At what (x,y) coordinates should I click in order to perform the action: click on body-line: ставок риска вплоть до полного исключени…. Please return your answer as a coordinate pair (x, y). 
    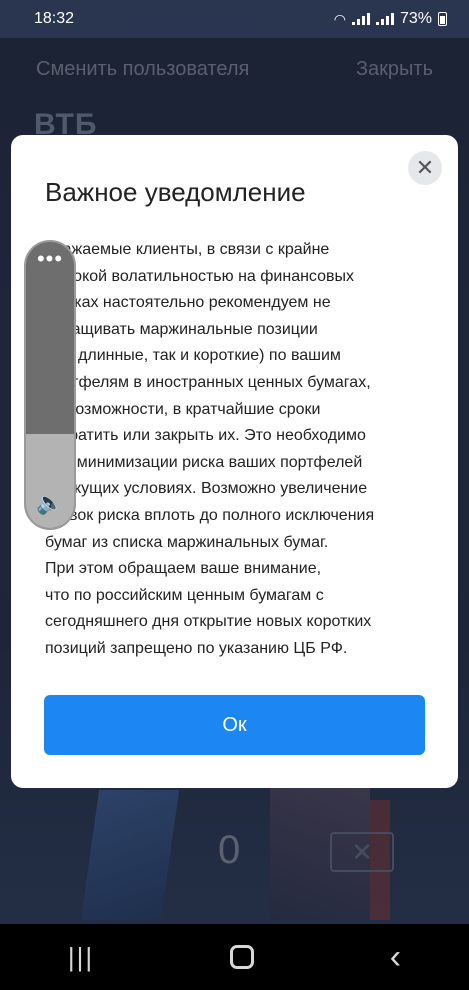
    Looking at the image, I should click on (210, 515).